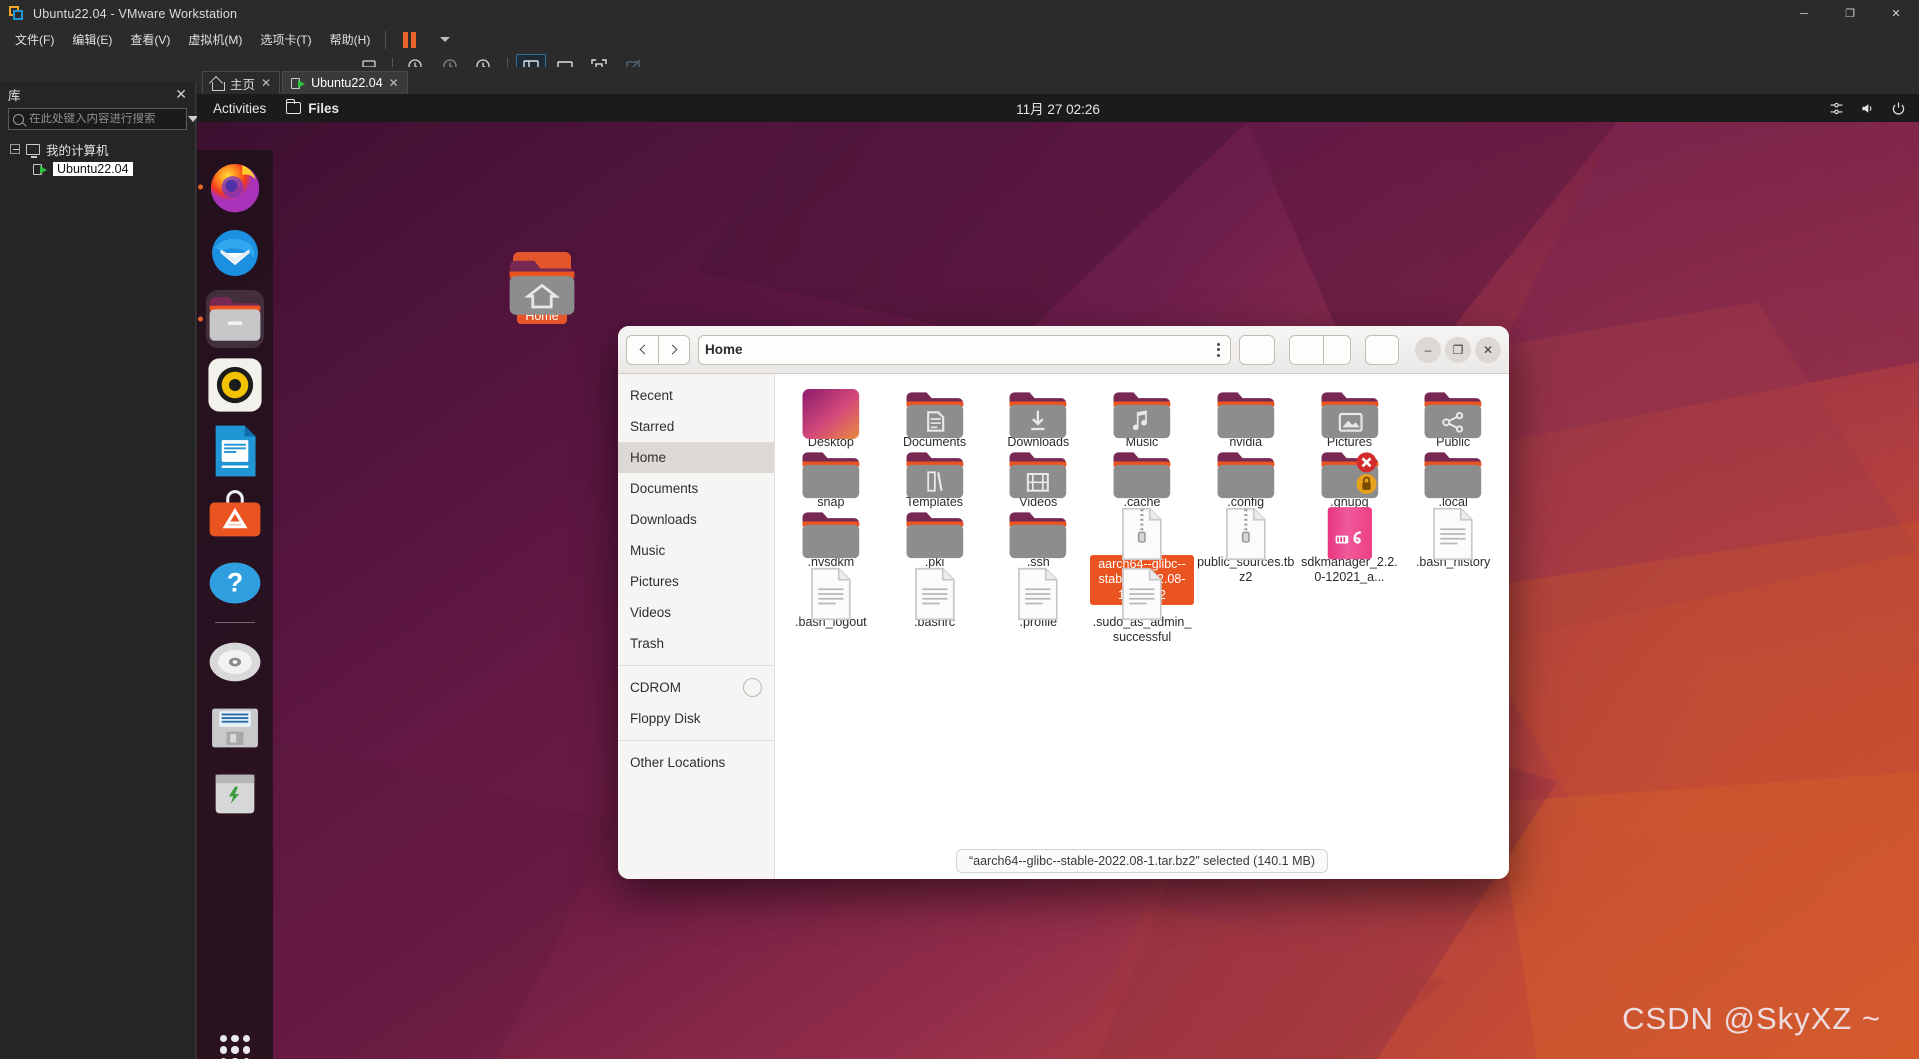  Describe the element at coordinates (181, 94) in the screenshot. I see `library-close-icon: ✕` at that location.